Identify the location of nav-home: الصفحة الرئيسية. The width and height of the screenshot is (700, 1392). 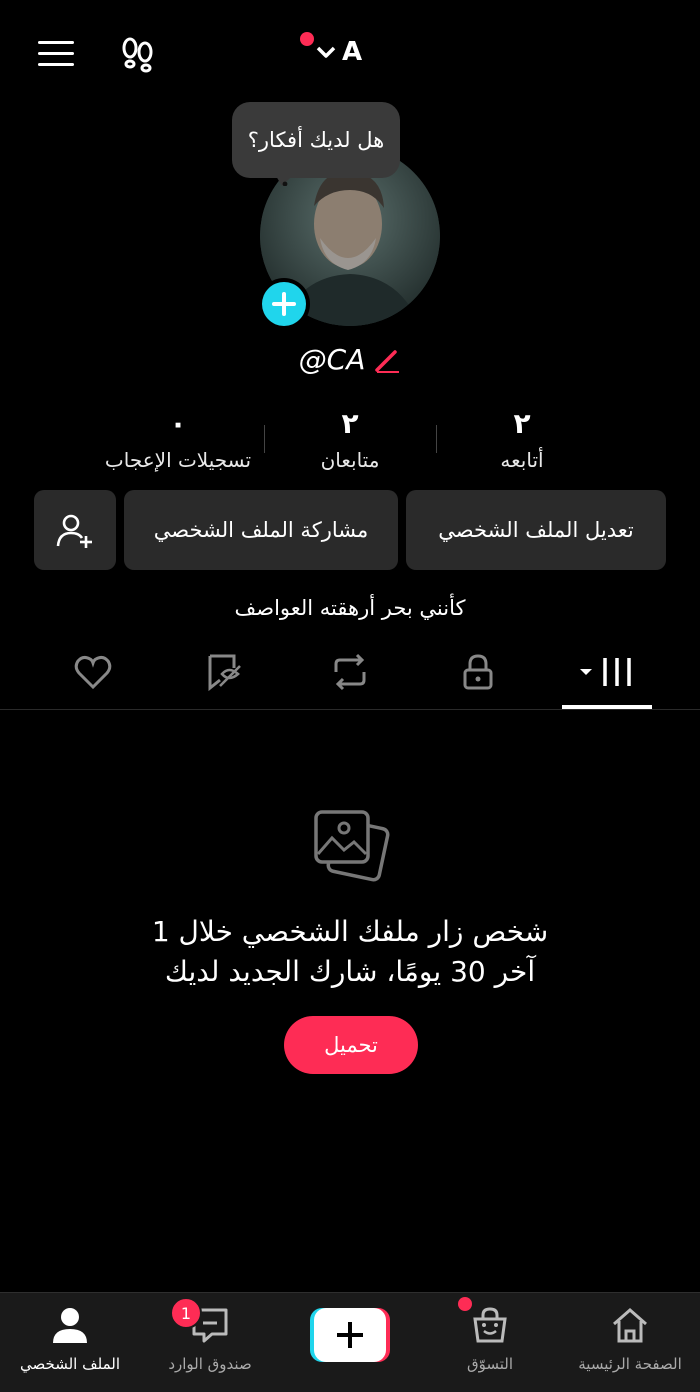
(630, 1342).